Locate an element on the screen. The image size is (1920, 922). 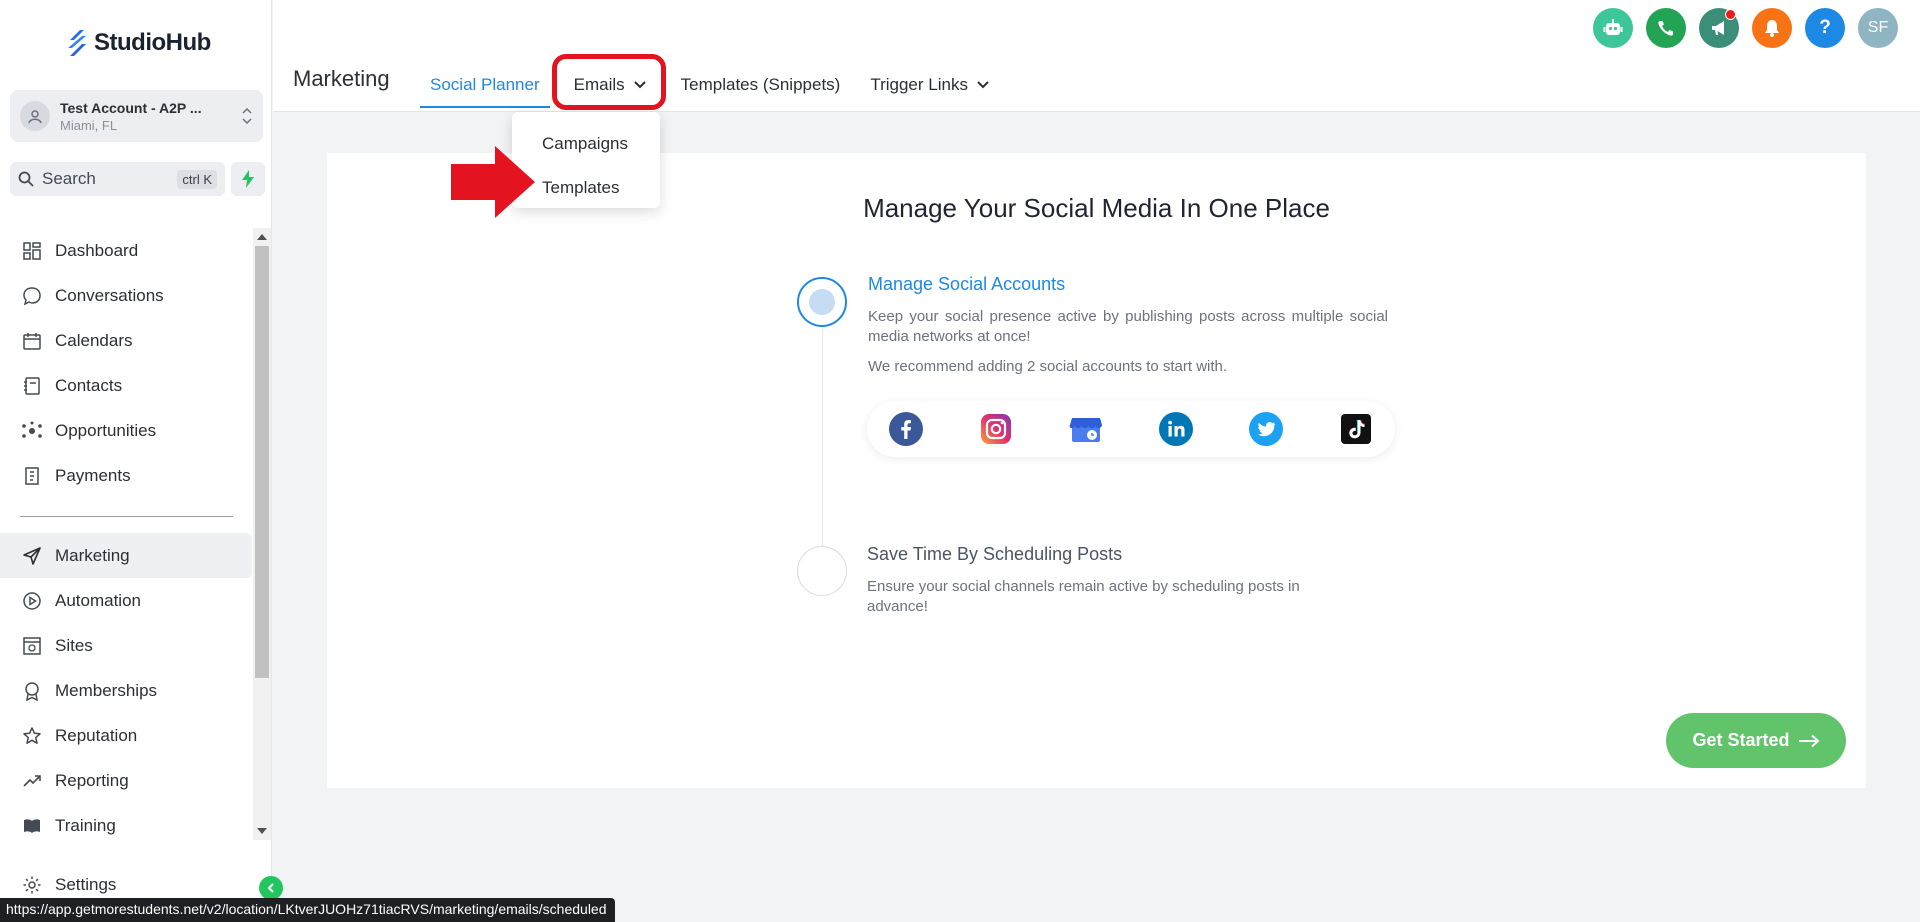
tab-trigger-links: Trigger Links is located at coordinates (930, 85).